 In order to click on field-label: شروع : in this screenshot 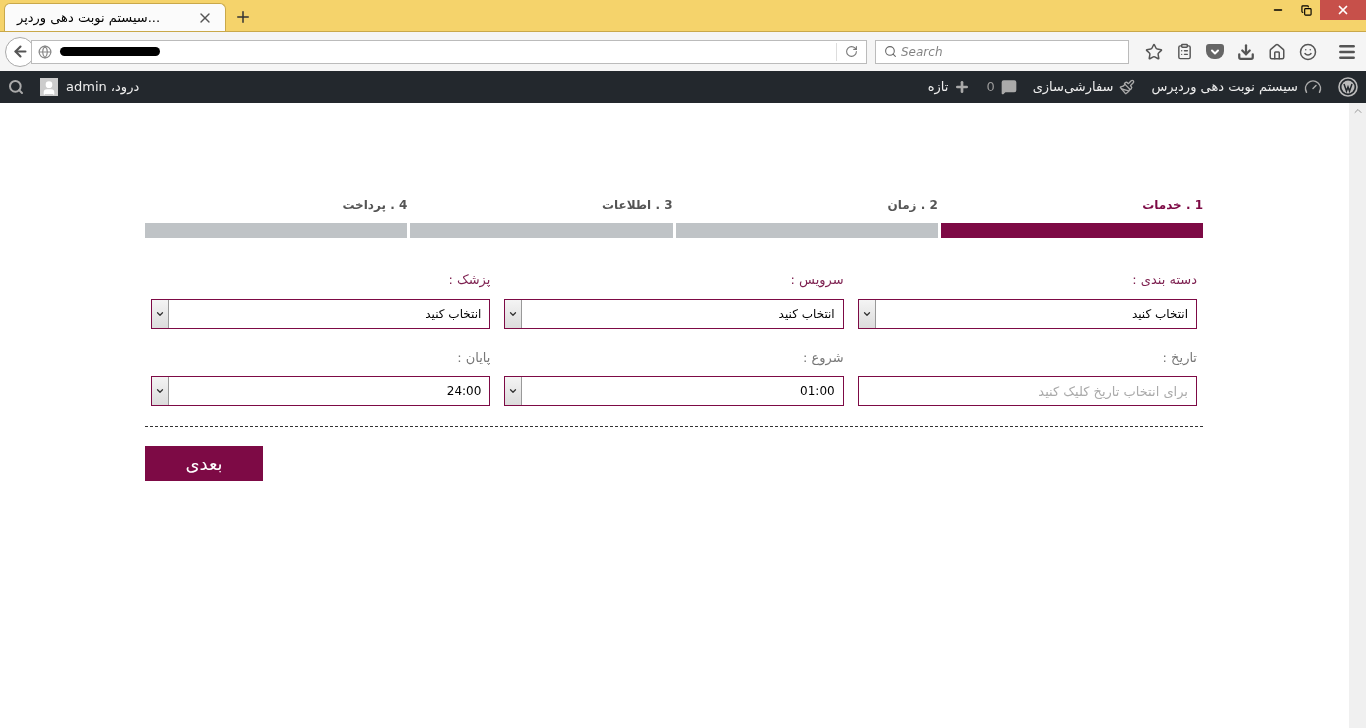, I will do `click(823, 357)`.